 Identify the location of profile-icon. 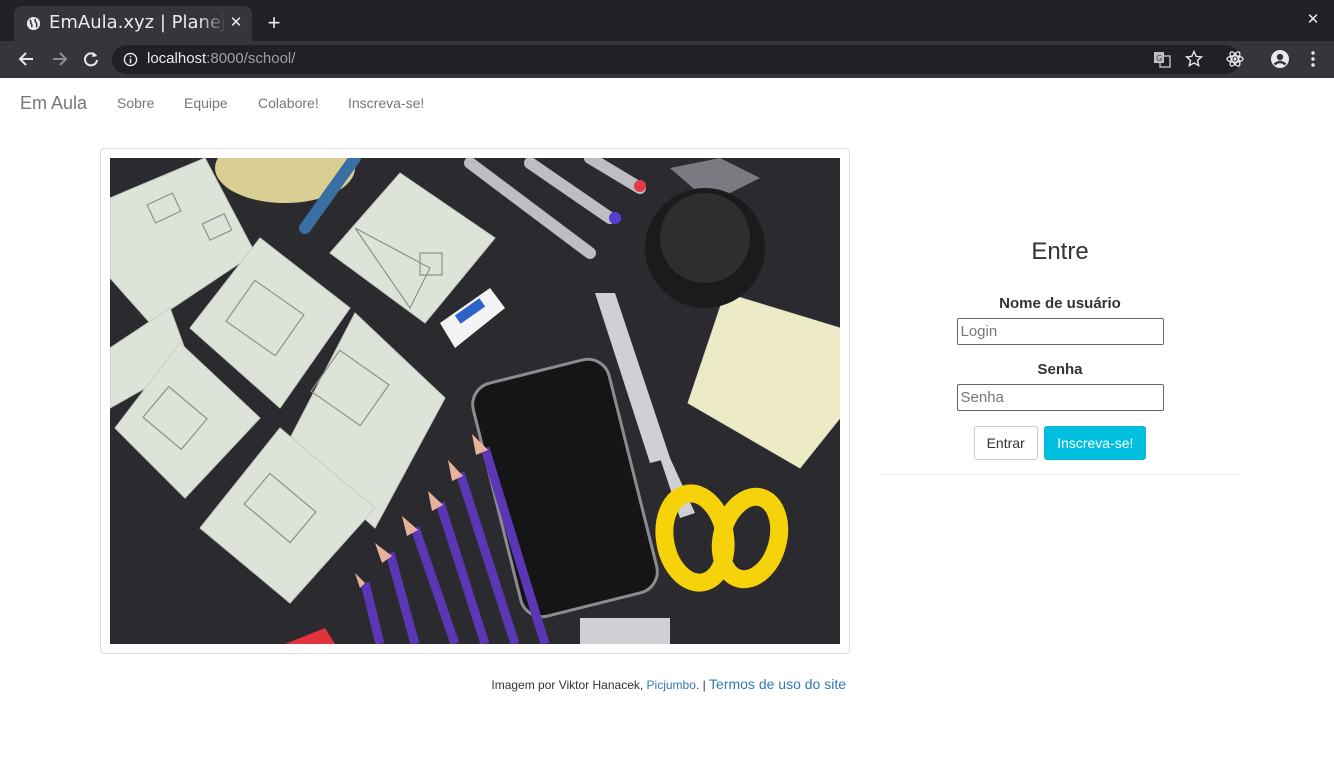
(1280, 59).